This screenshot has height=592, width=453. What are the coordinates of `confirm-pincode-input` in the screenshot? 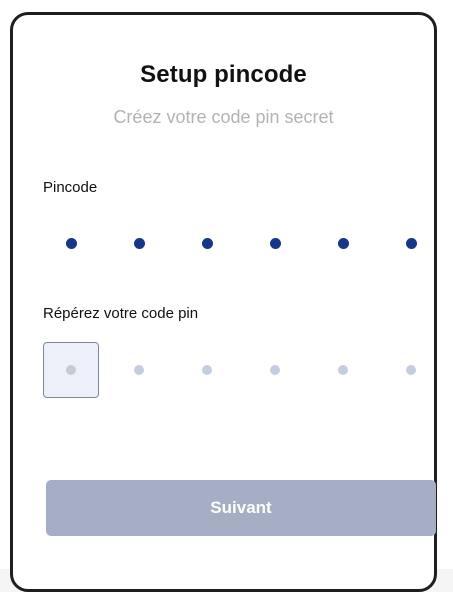 It's located at (229, 370).